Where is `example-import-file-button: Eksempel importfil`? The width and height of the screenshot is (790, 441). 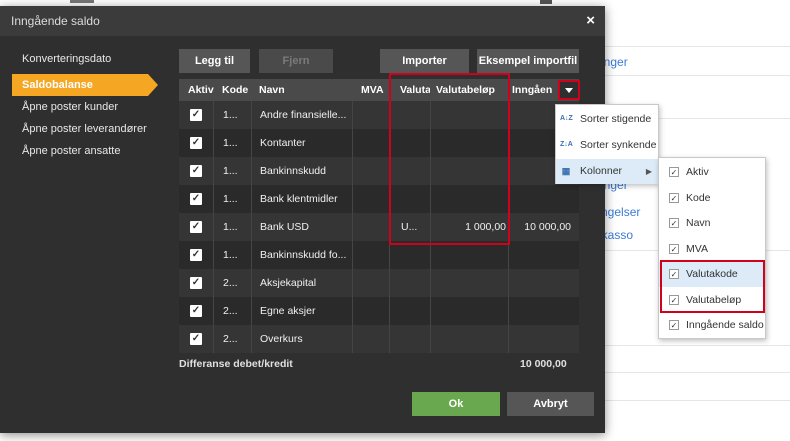
example-import-file-button: Eksempel importfil is located at coordinates (528, 61).